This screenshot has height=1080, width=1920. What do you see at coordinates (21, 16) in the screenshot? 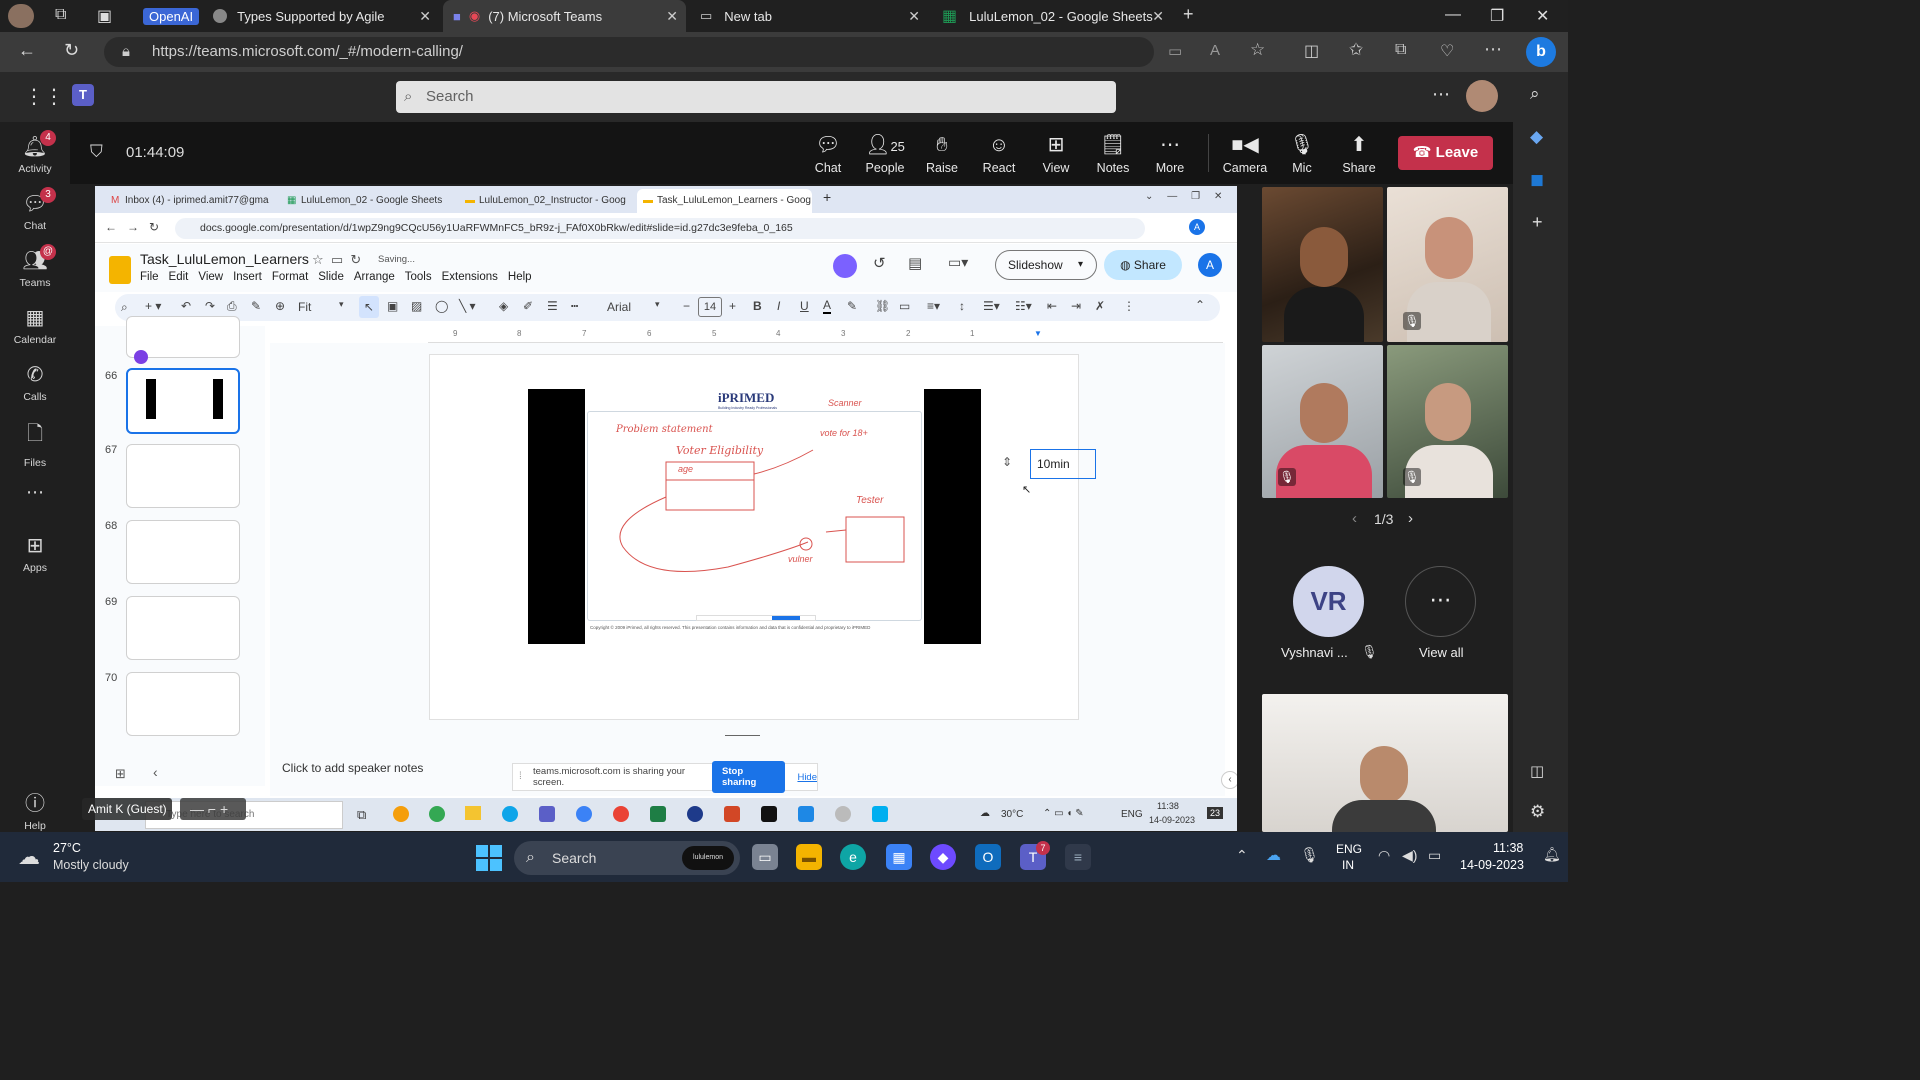
I see `profile-avatar` at bounding box center [21, 16].